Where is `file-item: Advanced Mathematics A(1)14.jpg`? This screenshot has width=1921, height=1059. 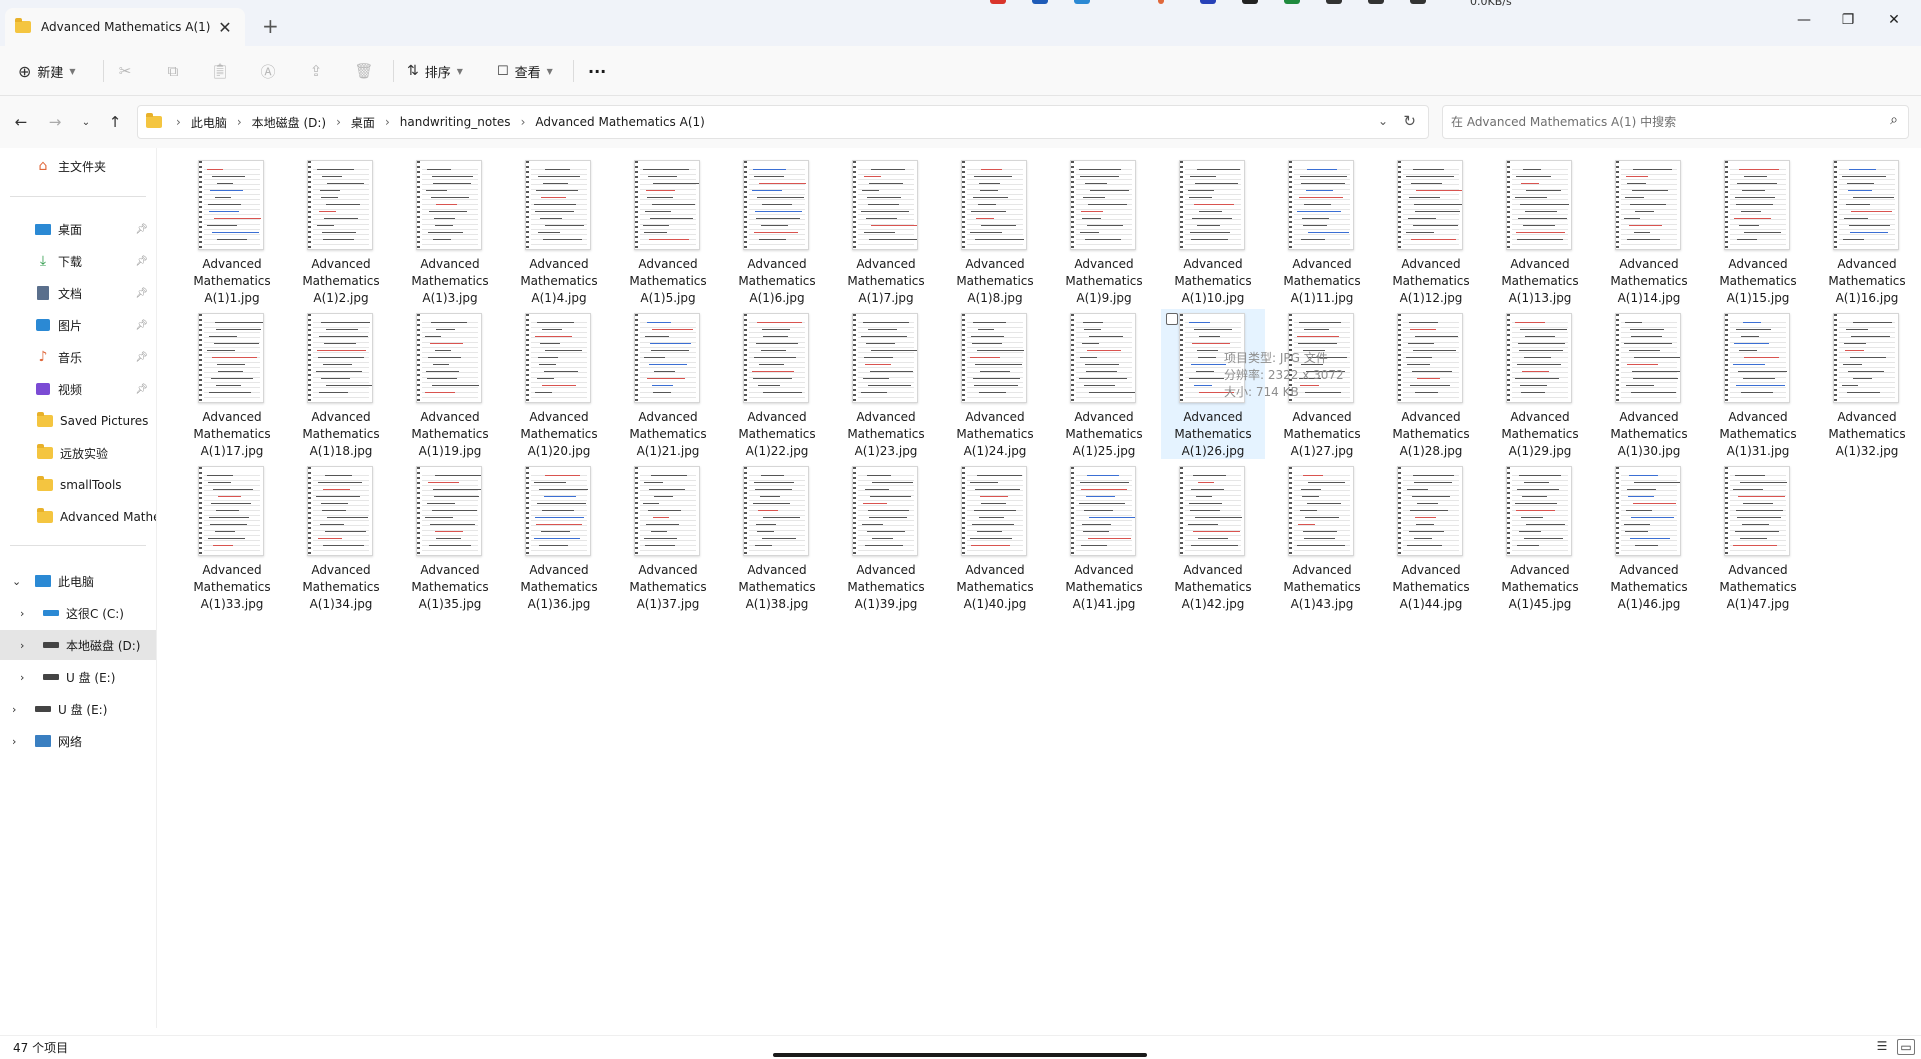 file-item: Advanced Mathematics A(1)14.jpg is located at coordinates (1649, 231).